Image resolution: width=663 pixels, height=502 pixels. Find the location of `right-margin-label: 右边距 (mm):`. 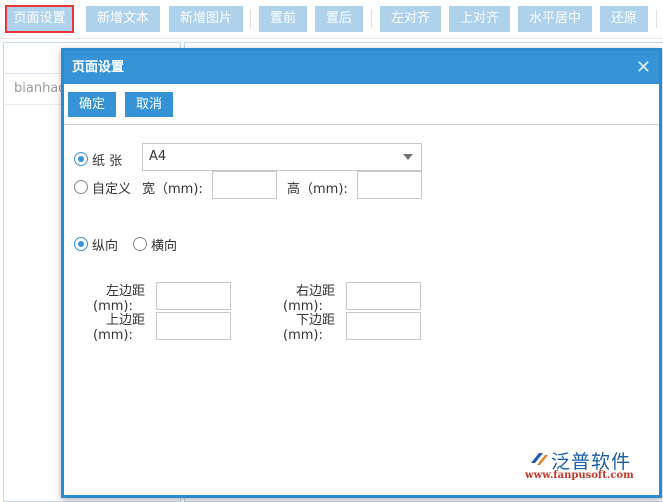

right-margin-label: 右边距 (mm): is located at coordinates (309, 299).